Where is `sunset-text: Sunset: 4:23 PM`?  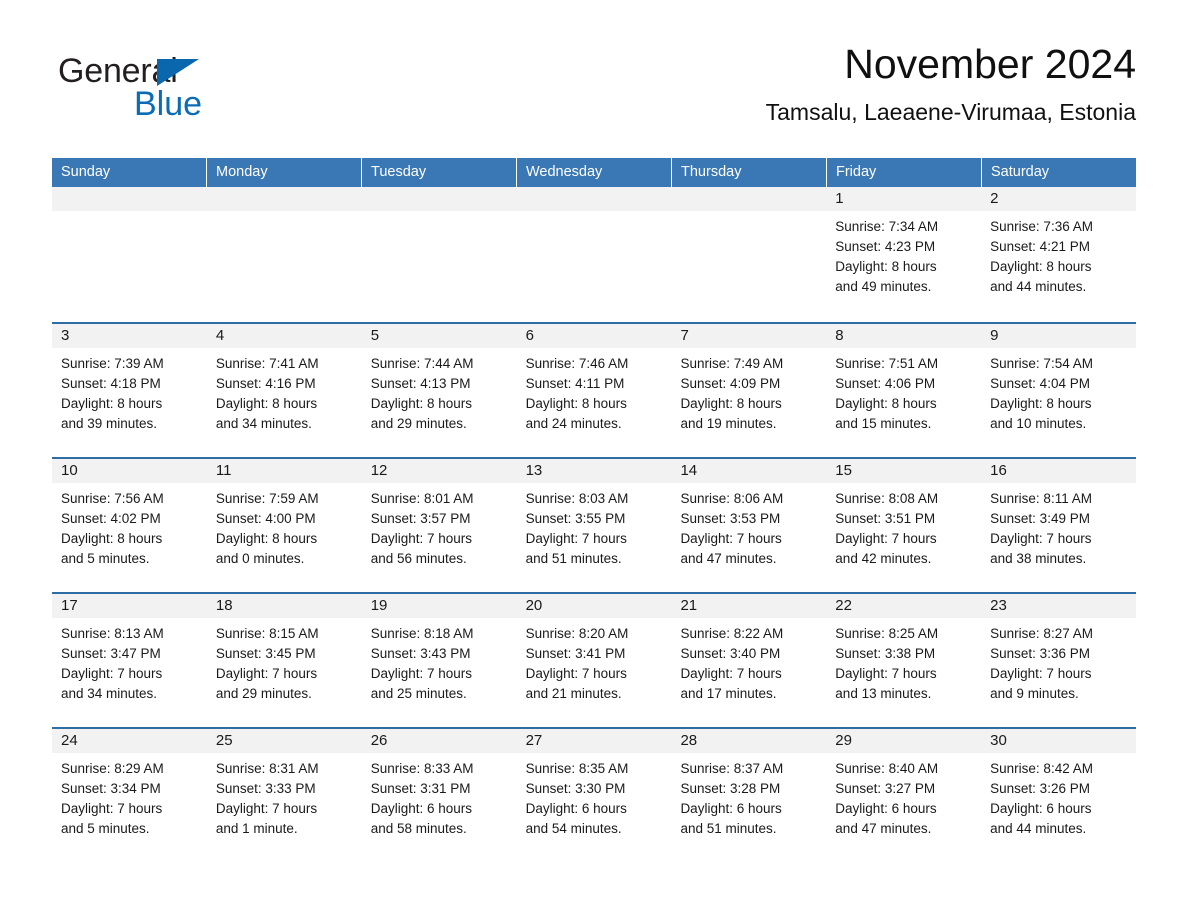 sunset-text: Sunset: 4:23 PM is located at coordinates (885, 246).